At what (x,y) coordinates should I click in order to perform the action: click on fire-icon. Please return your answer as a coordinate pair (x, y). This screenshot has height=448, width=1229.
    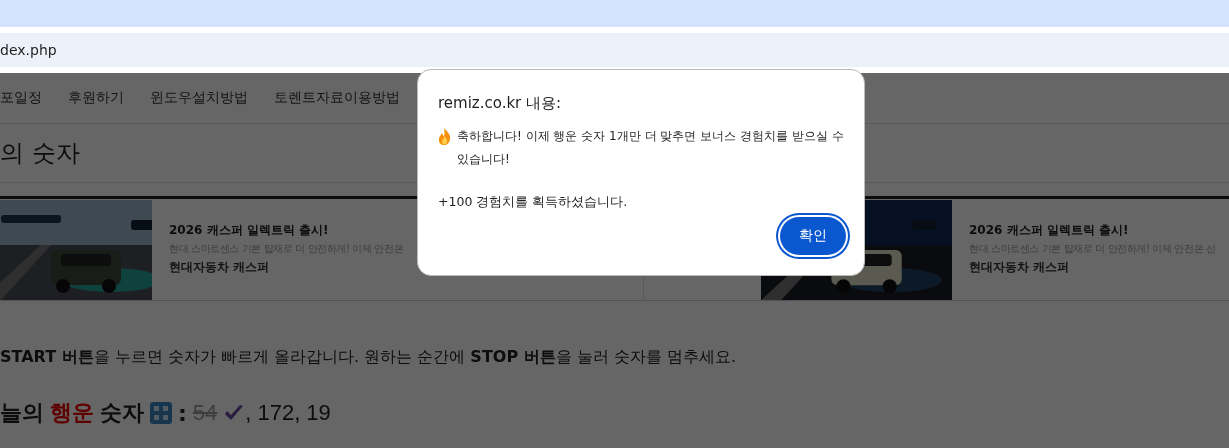
    Looking at the image, I should click on (444, 136).